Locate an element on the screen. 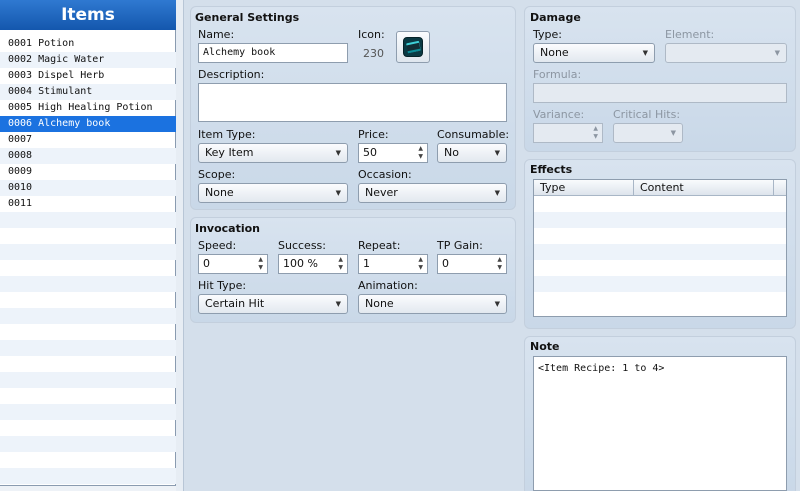 Image resolution: width=800 pixels, height=491 pixels. occasion-value: Never is located at coordinates (381, 192).